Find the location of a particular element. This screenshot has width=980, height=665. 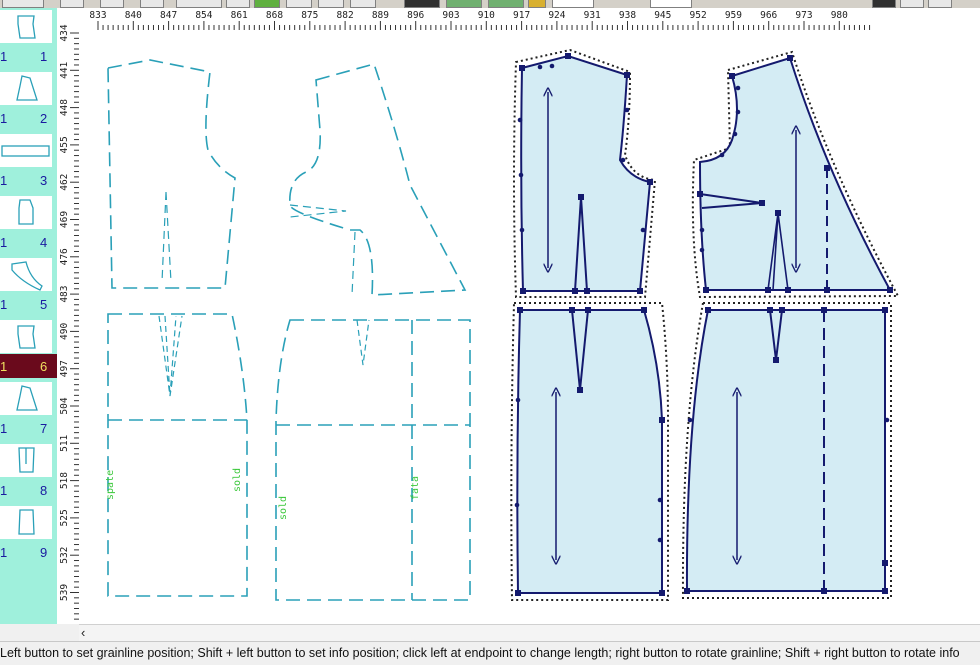

piece-index: 7 is located at coordinates (44, 428).